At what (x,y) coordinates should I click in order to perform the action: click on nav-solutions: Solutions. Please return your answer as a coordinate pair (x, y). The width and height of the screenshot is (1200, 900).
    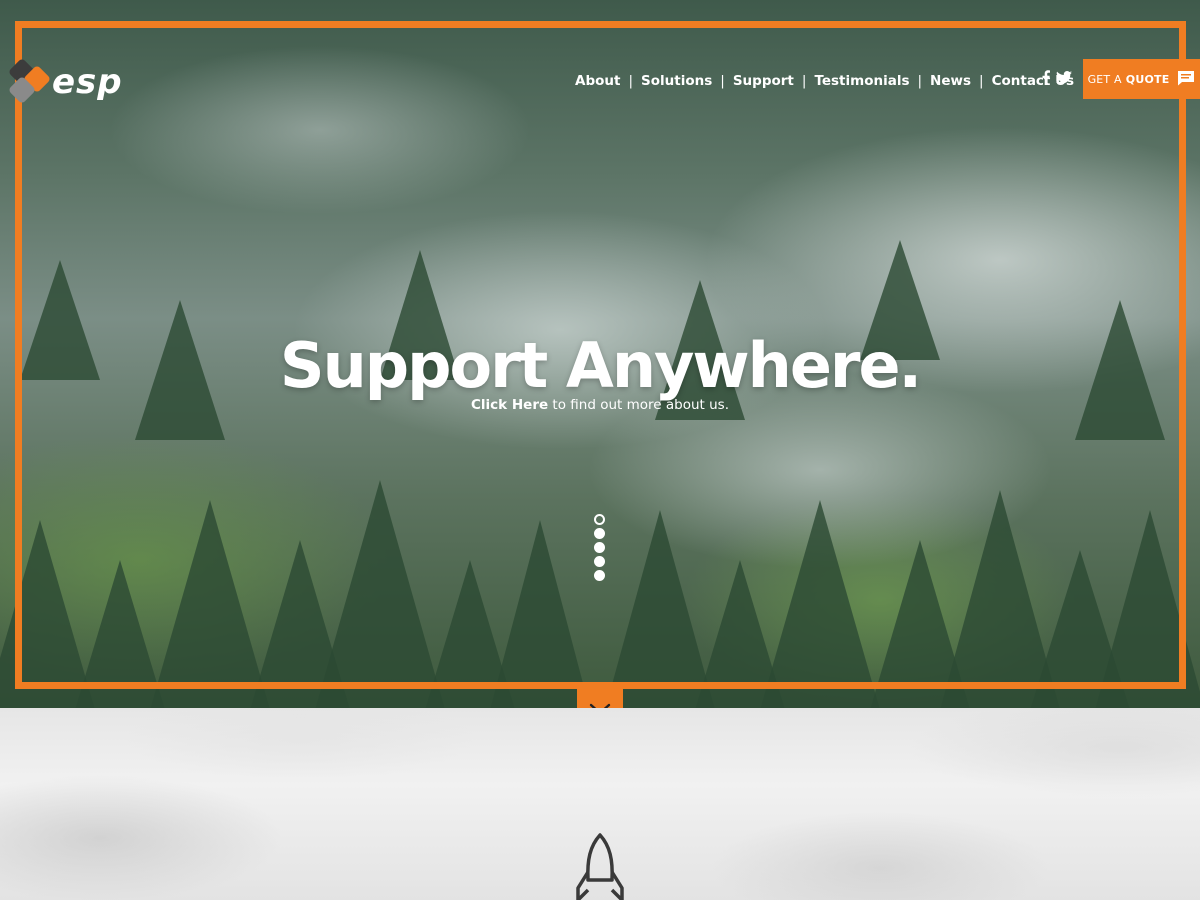
    Looking at the image, I should click on (676, 81).